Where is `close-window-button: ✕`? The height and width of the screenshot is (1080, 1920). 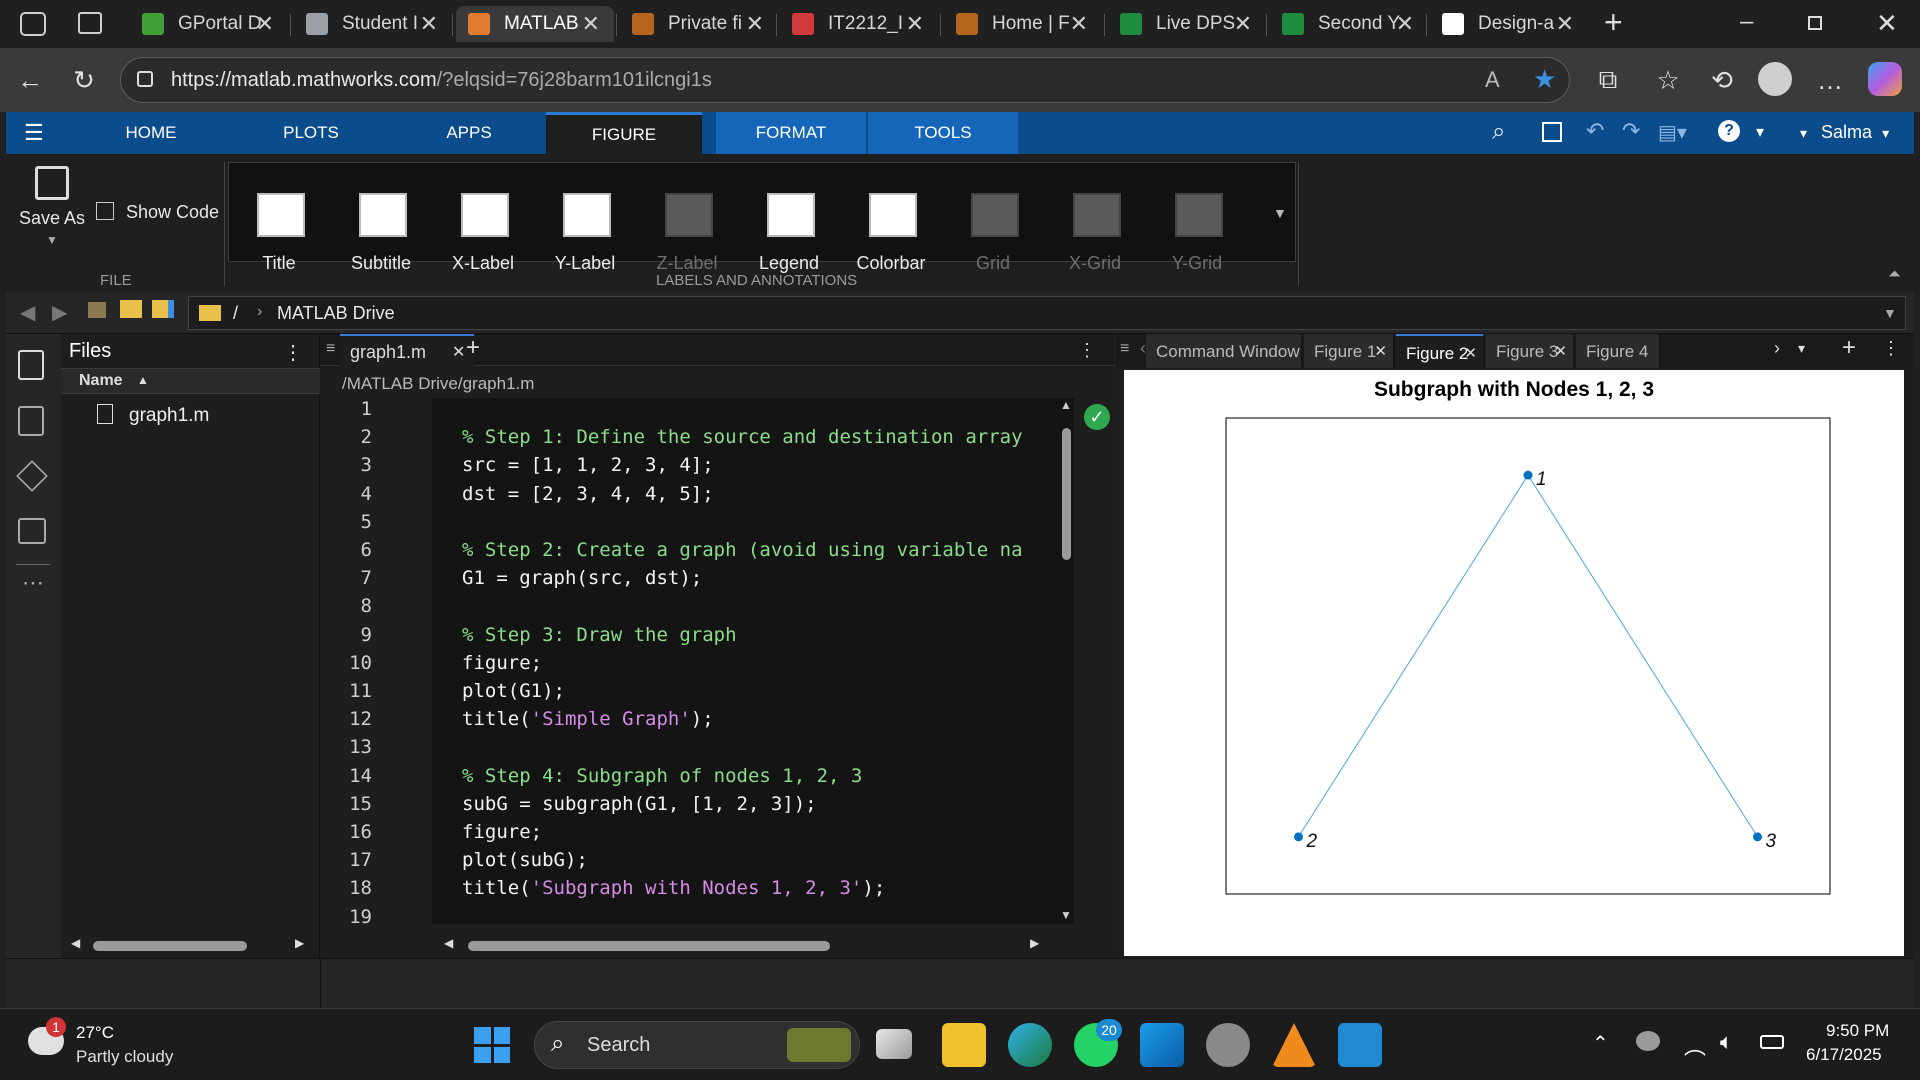
close-window-button: ✕ is located at coordinates (1887, 23).